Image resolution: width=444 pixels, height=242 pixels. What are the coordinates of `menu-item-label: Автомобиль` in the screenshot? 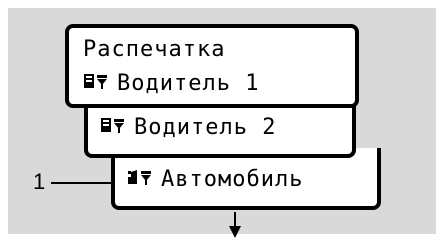 It's located at (232, 179).